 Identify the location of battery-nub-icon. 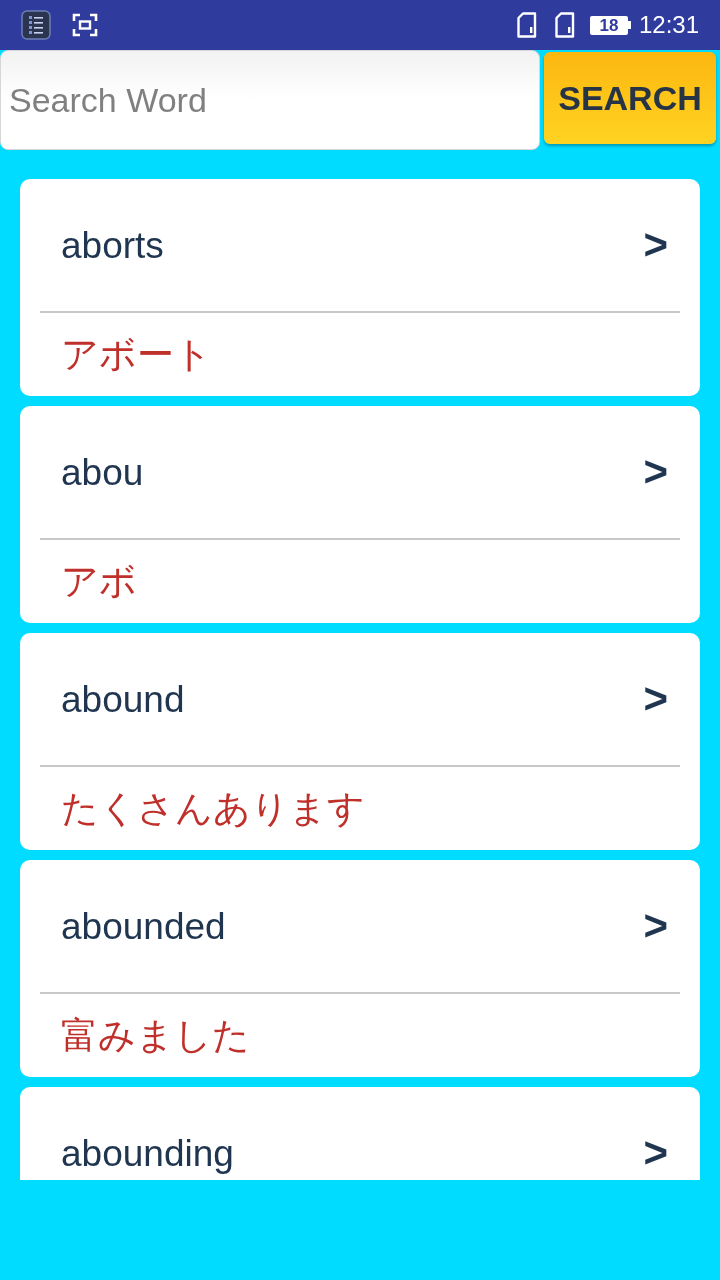
(629, 25).